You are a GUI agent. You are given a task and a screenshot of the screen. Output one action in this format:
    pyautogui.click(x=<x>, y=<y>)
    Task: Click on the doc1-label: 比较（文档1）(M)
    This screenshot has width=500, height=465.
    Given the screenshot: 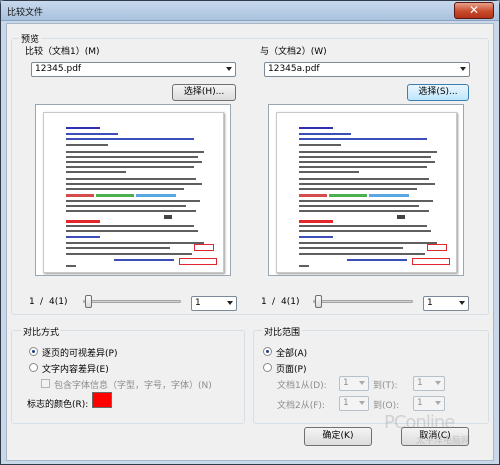 What is the action you would take?
    pyautogui.click(x=62, y=52)
    